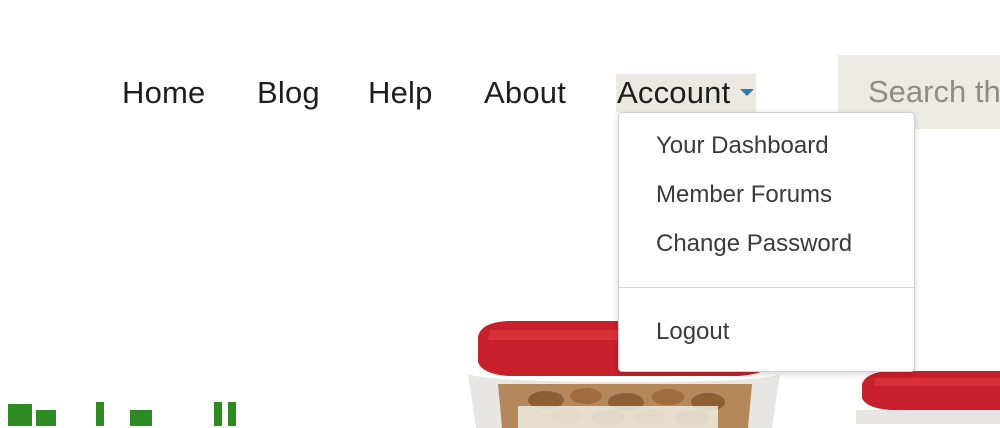  I want to click on headline-partial-graphic, so click(122, 414).